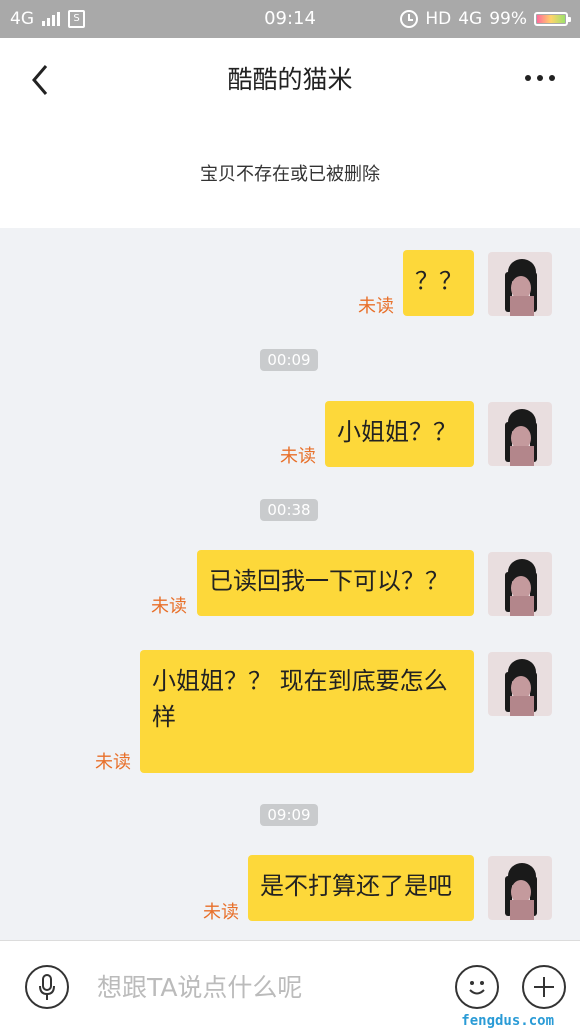  I want to click on more-options-icon, so click(540, 78).